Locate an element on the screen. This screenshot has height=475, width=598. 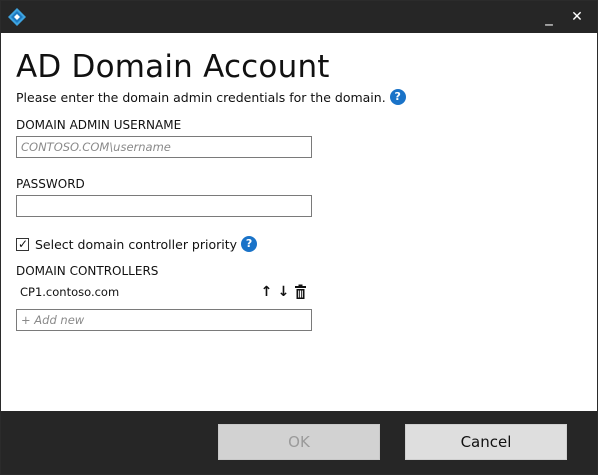
dialog-footer: OK Cancel is located at coordinates (299, 442).